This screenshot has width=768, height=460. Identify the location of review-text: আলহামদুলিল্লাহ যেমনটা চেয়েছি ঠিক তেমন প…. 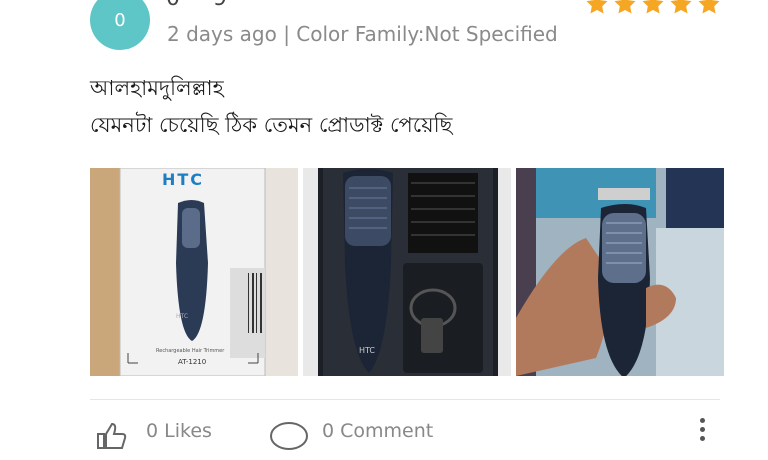
(271, 107).